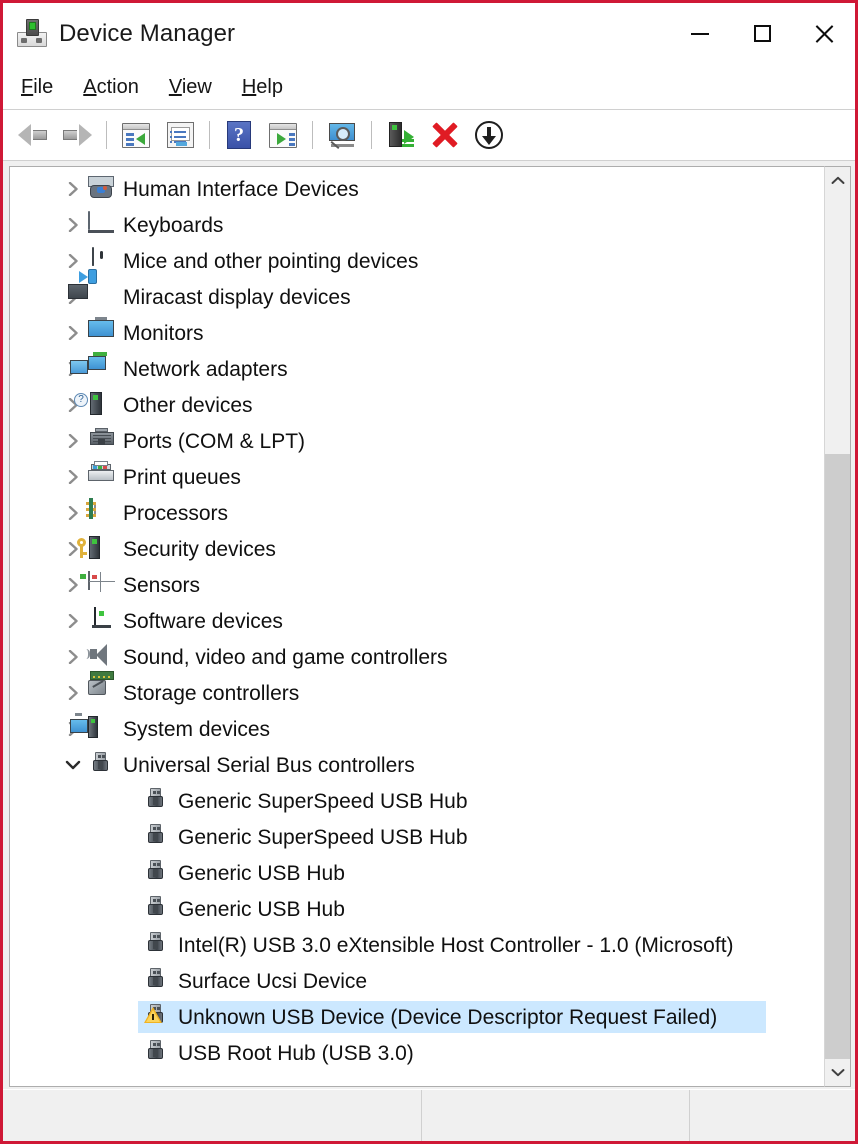 This screenshot has width=858, height=1144. I want to click on menu-help: Help, so click(269, 87).